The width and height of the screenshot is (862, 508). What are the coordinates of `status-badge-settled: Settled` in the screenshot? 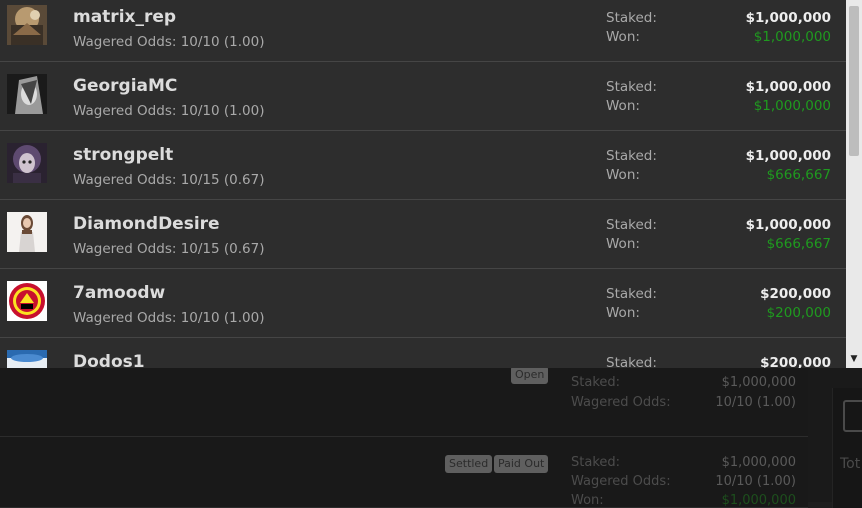 It's located at (469, 464).